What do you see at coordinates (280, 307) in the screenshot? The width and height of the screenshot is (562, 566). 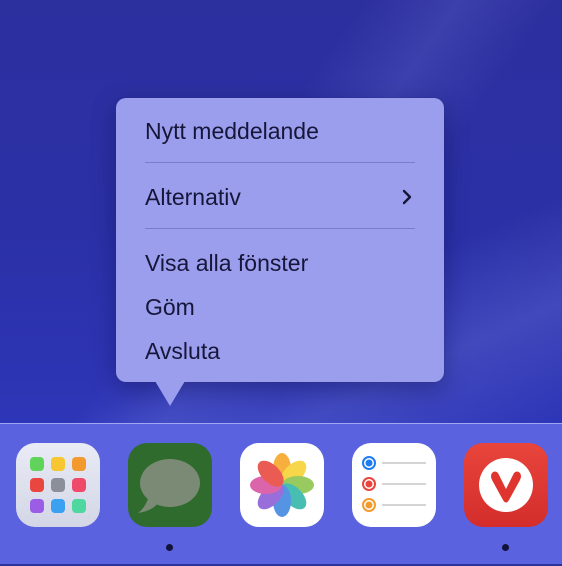 I see `menu-item-hide: Göm` at bounding box center [280, 307].